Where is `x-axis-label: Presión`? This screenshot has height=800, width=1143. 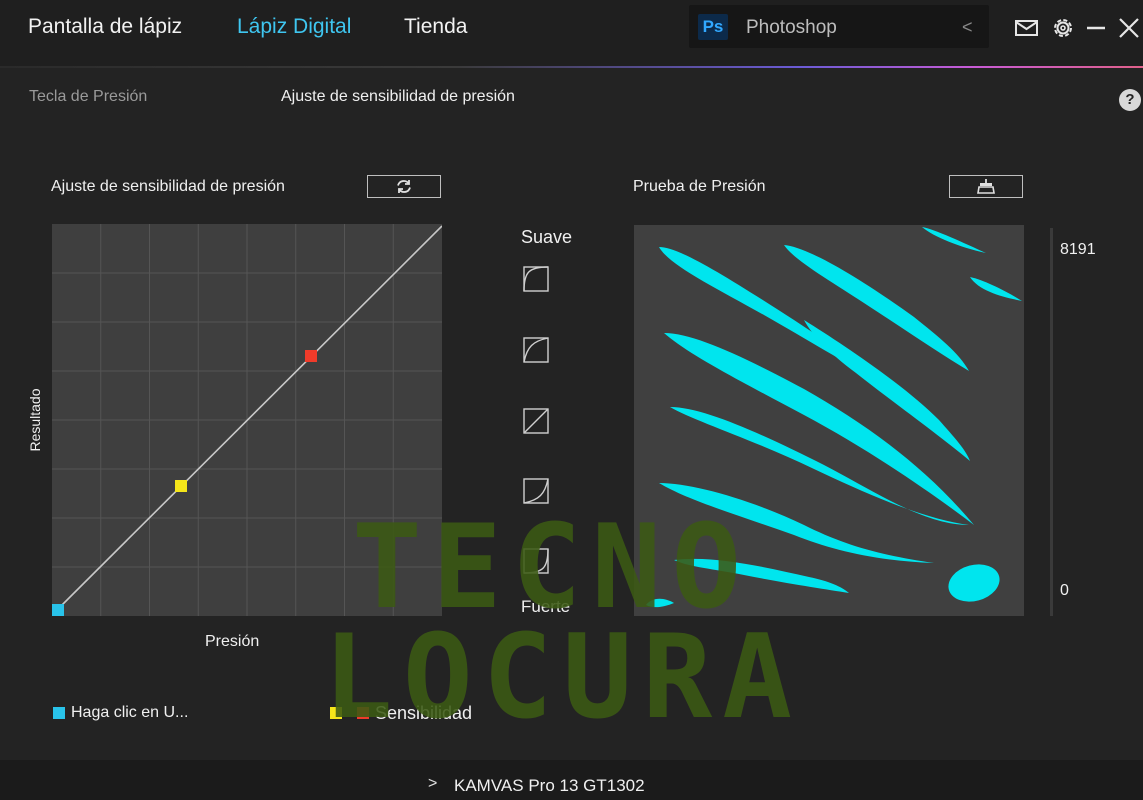 x-axis-label: Presión is located at coordinates (232, 641).